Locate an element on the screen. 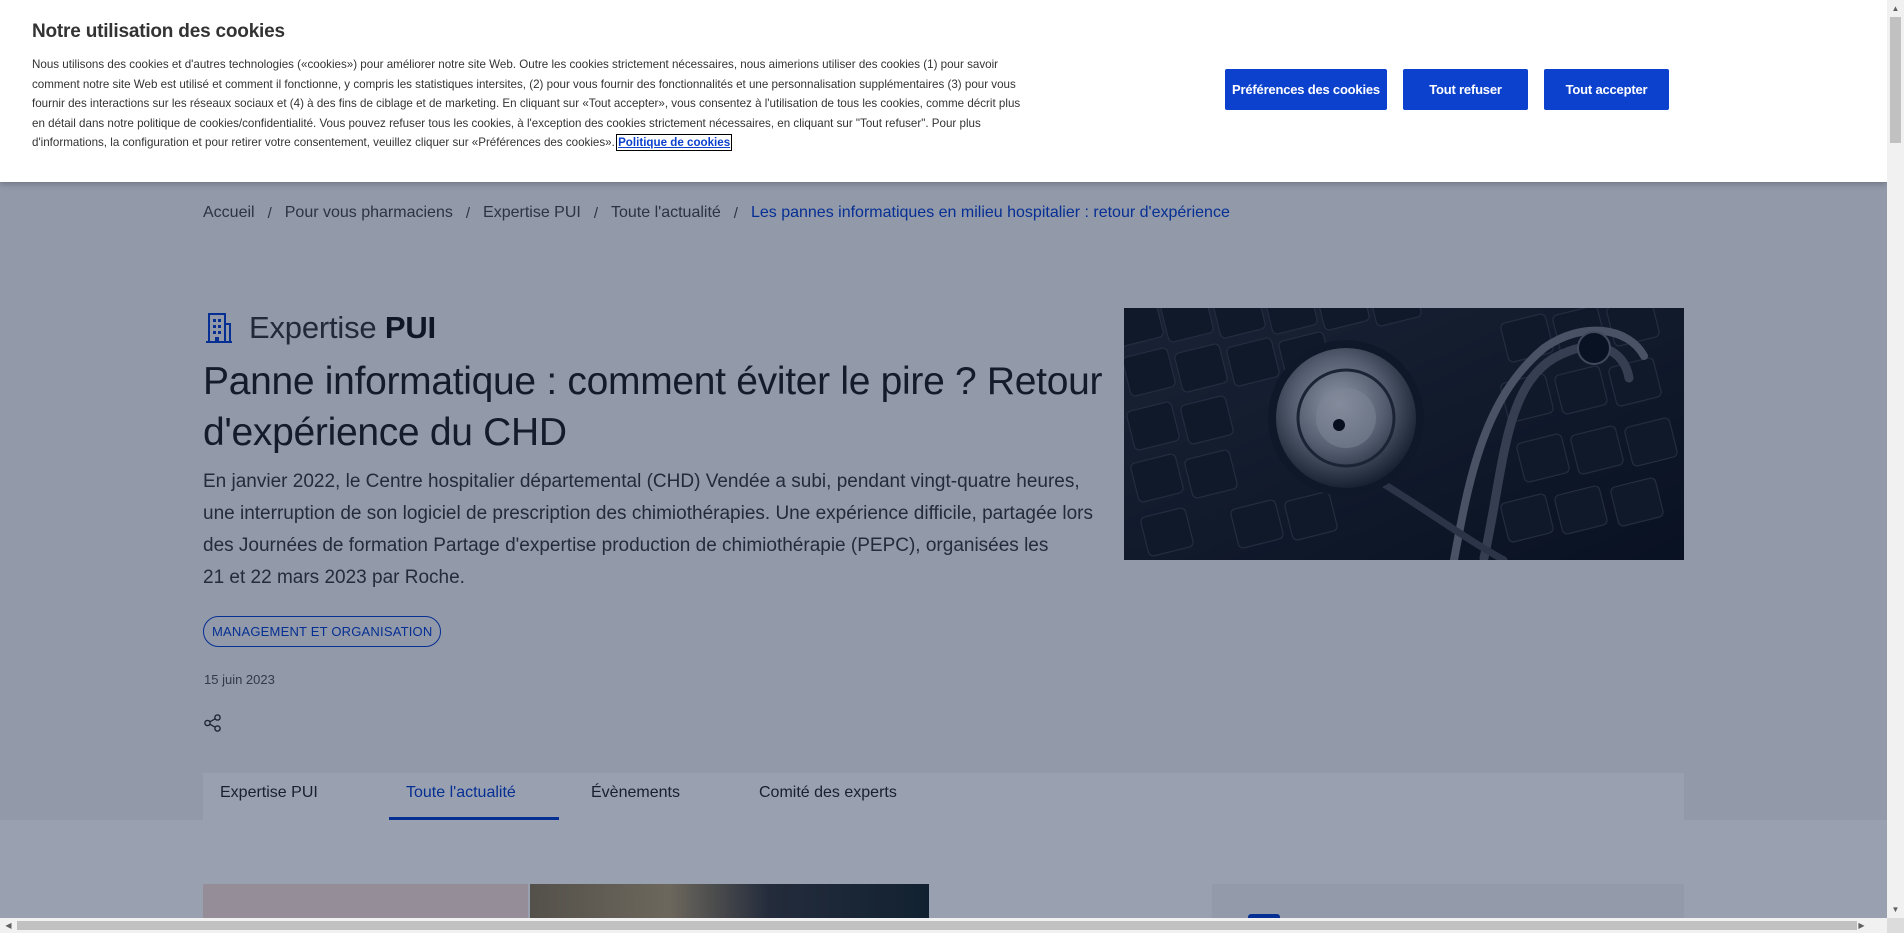  scroll-down-icon: ▼ is located at coordinates (1895, 909).